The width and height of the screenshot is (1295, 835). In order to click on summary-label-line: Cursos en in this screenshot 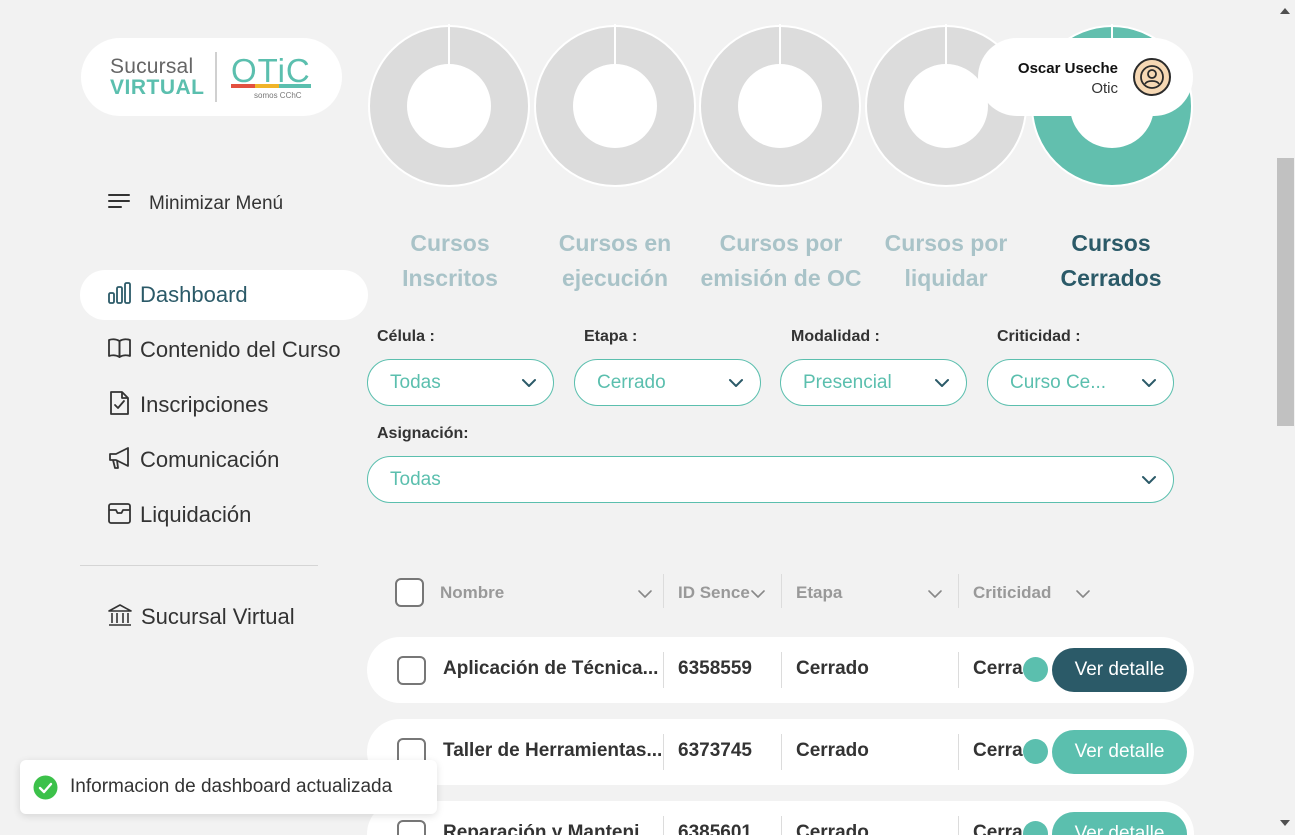, I will do `click(615, 243)`.